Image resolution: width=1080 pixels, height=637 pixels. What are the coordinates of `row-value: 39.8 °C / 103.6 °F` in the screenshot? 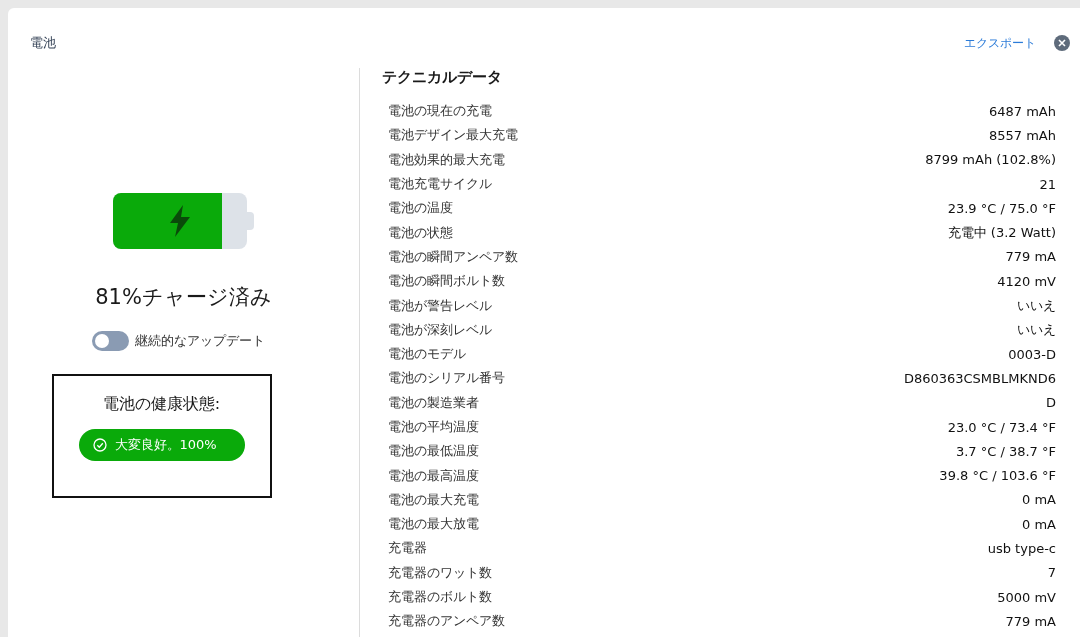 It's located at (997, 476).